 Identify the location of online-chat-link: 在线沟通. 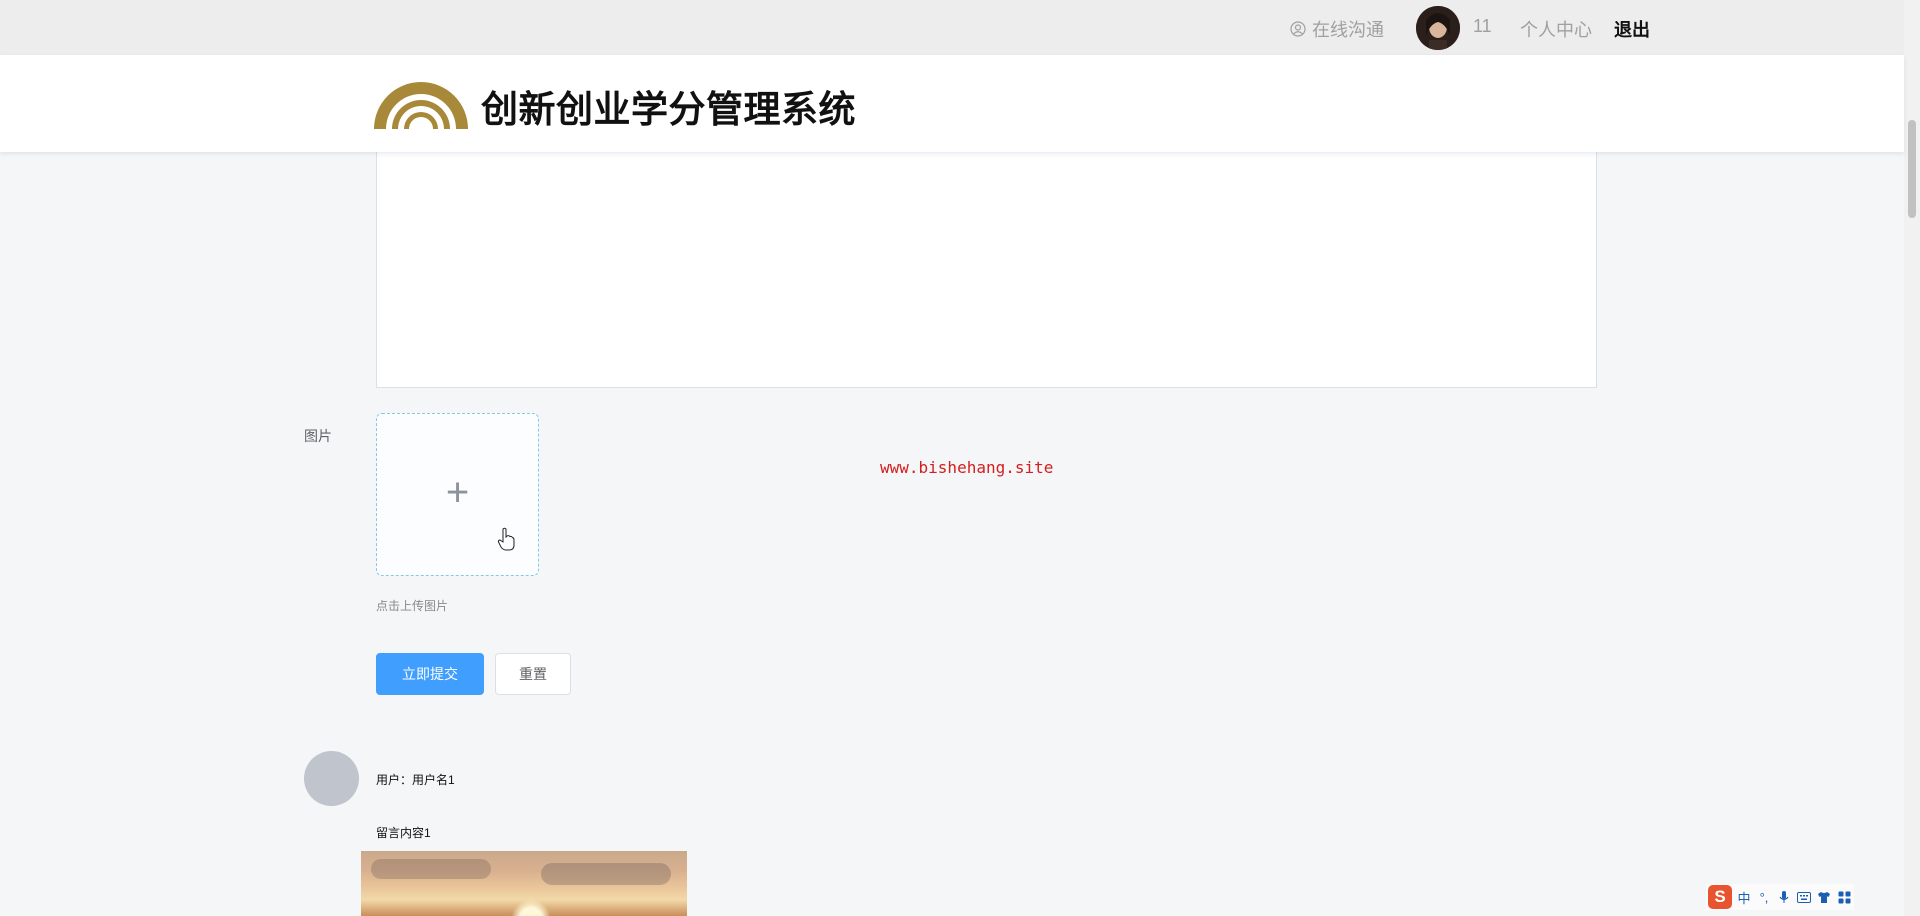
(1337, 29).